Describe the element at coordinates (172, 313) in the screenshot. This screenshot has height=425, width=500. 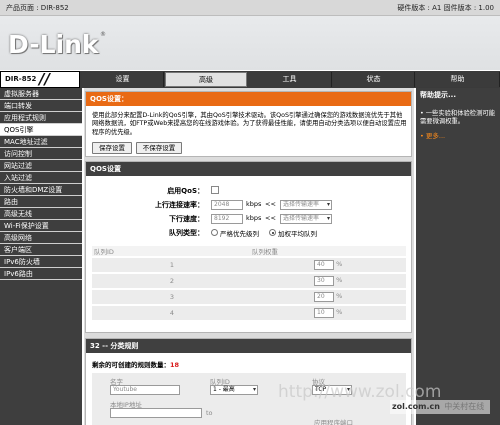
I see `queue-id-cell: 4` at that location.